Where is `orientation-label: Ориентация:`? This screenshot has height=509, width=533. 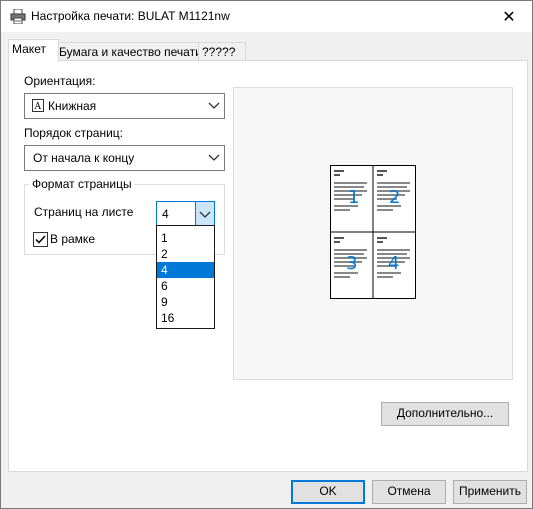
orientation-label: Ориентация: is located at coordinates (60, 81).